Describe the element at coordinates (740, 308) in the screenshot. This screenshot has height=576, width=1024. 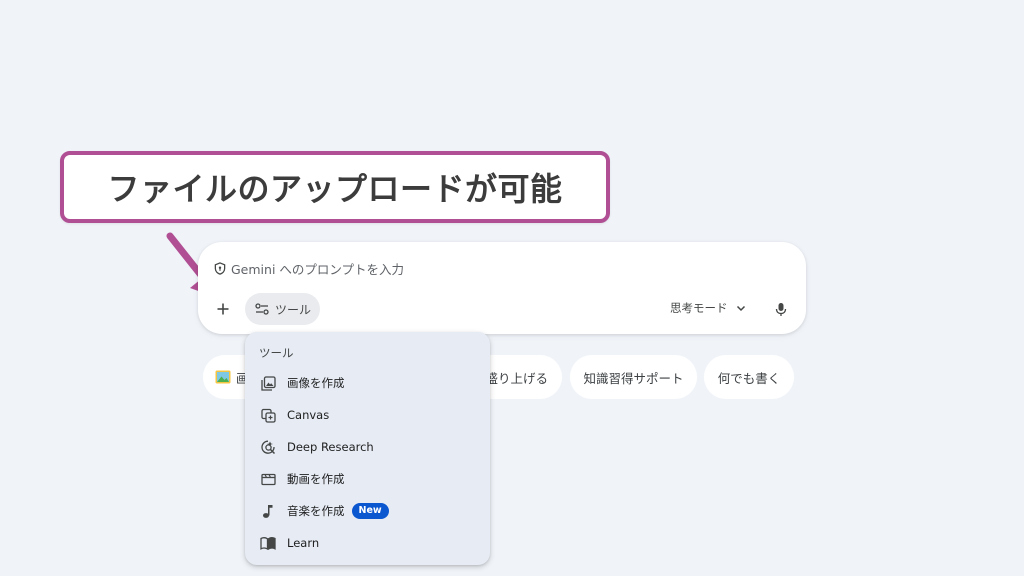
I see `chevron-down-icon` at that location.